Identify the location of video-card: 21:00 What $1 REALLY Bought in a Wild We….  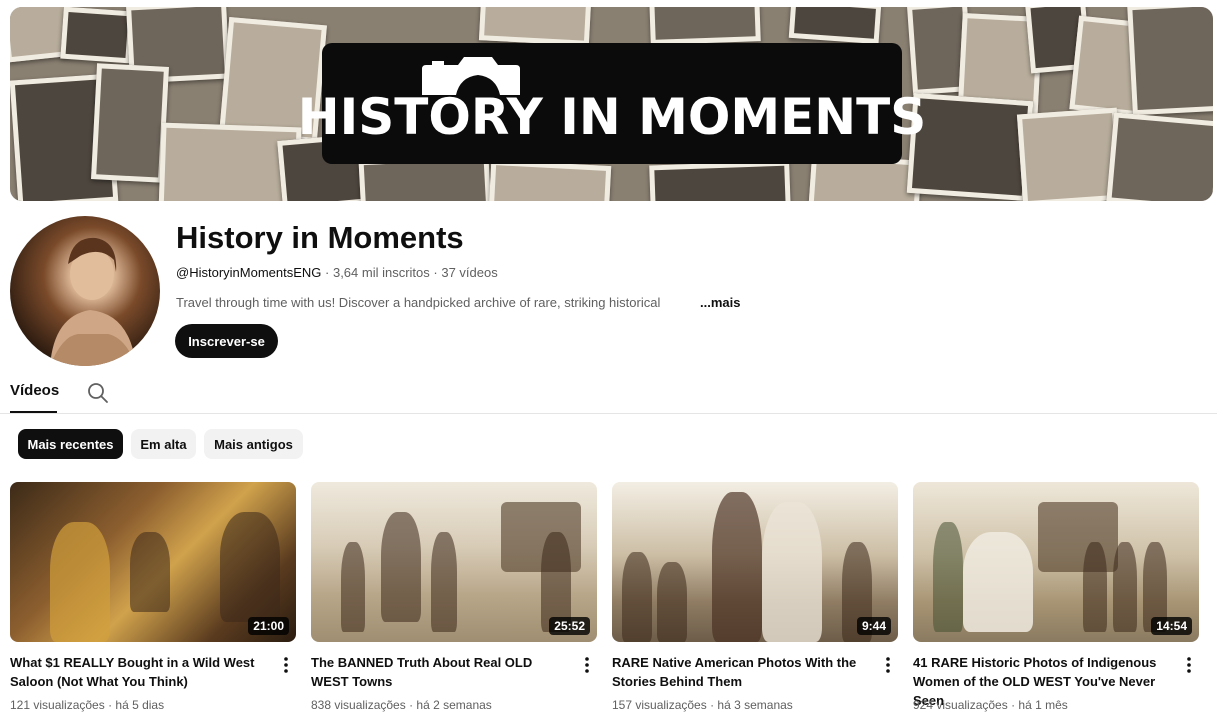
(153, 597).